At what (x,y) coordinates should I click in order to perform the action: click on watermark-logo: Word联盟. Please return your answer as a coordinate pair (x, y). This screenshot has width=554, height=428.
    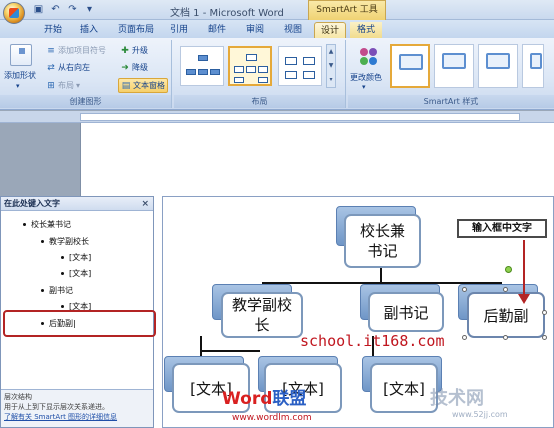
    Looking at the image, I should click on (264, 399).